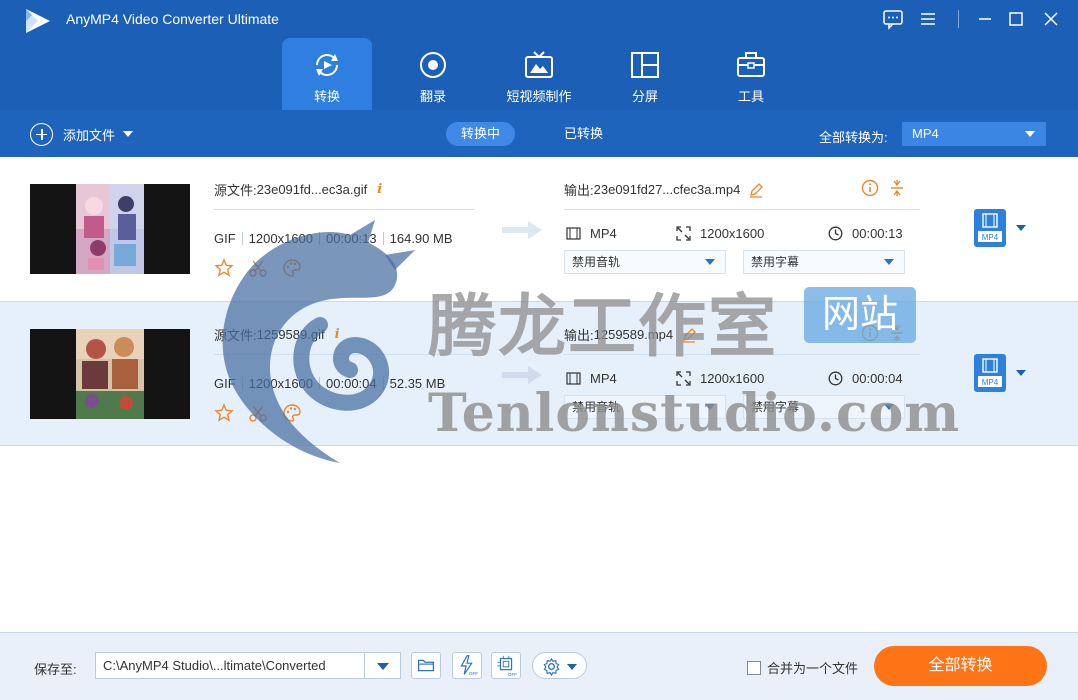  Describe the element at coordinates (802, 667) in the screenshot. I see `merge-into-one-checkbox: 合并为一个文件` at that location.